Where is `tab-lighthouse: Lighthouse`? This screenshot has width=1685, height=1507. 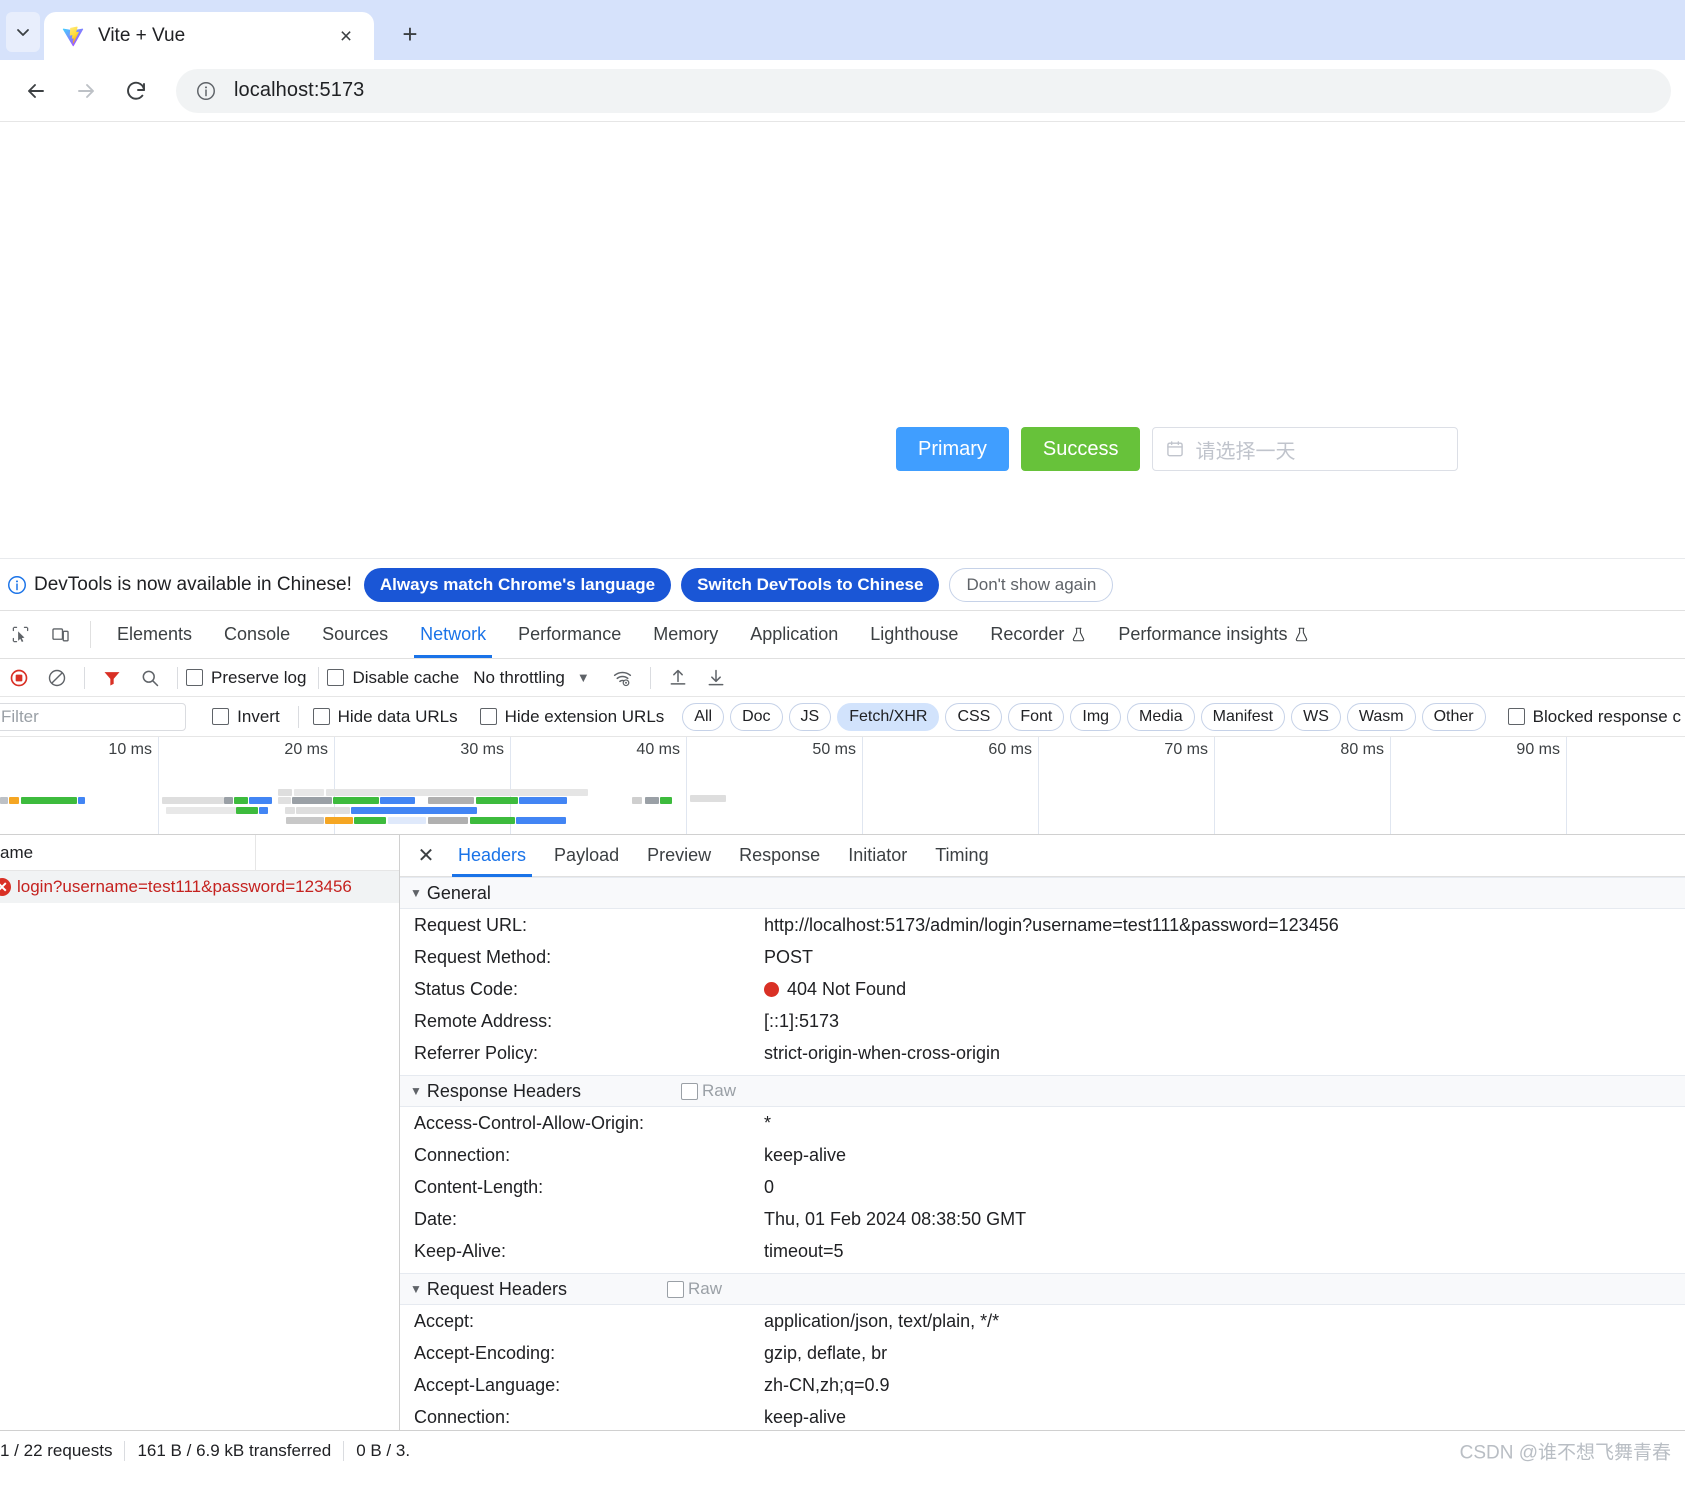
tab-lighthouse: Lighthouse is located at coordinates (914, 634).